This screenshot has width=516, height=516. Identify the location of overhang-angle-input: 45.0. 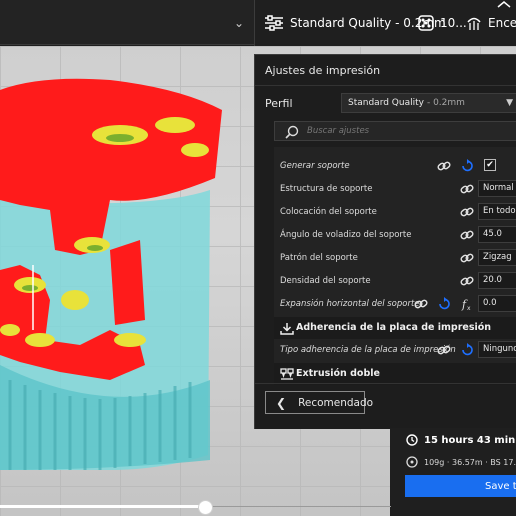
(497, 234).